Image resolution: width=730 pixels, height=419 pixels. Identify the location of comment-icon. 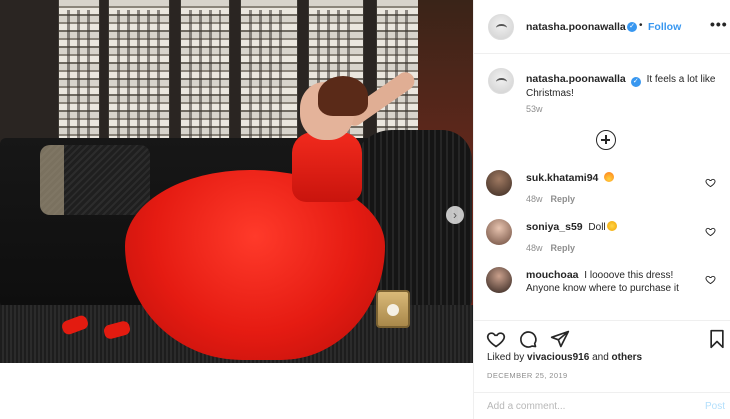
(528, 339).